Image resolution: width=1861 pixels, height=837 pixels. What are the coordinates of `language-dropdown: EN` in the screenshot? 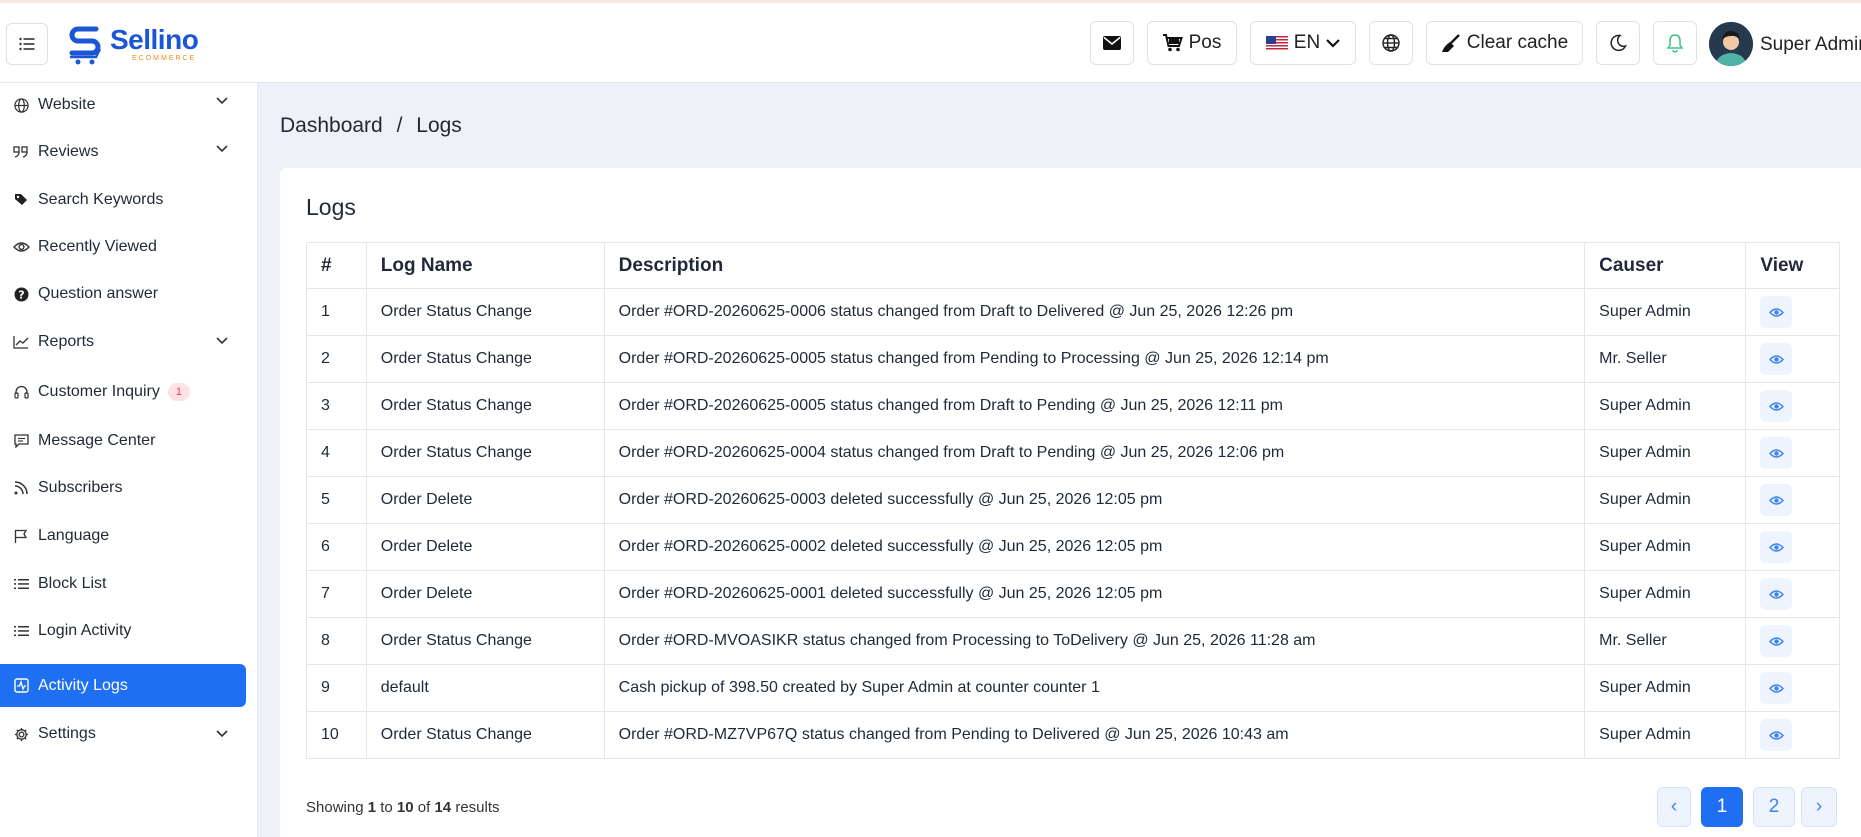 It's located at (1303, 43).